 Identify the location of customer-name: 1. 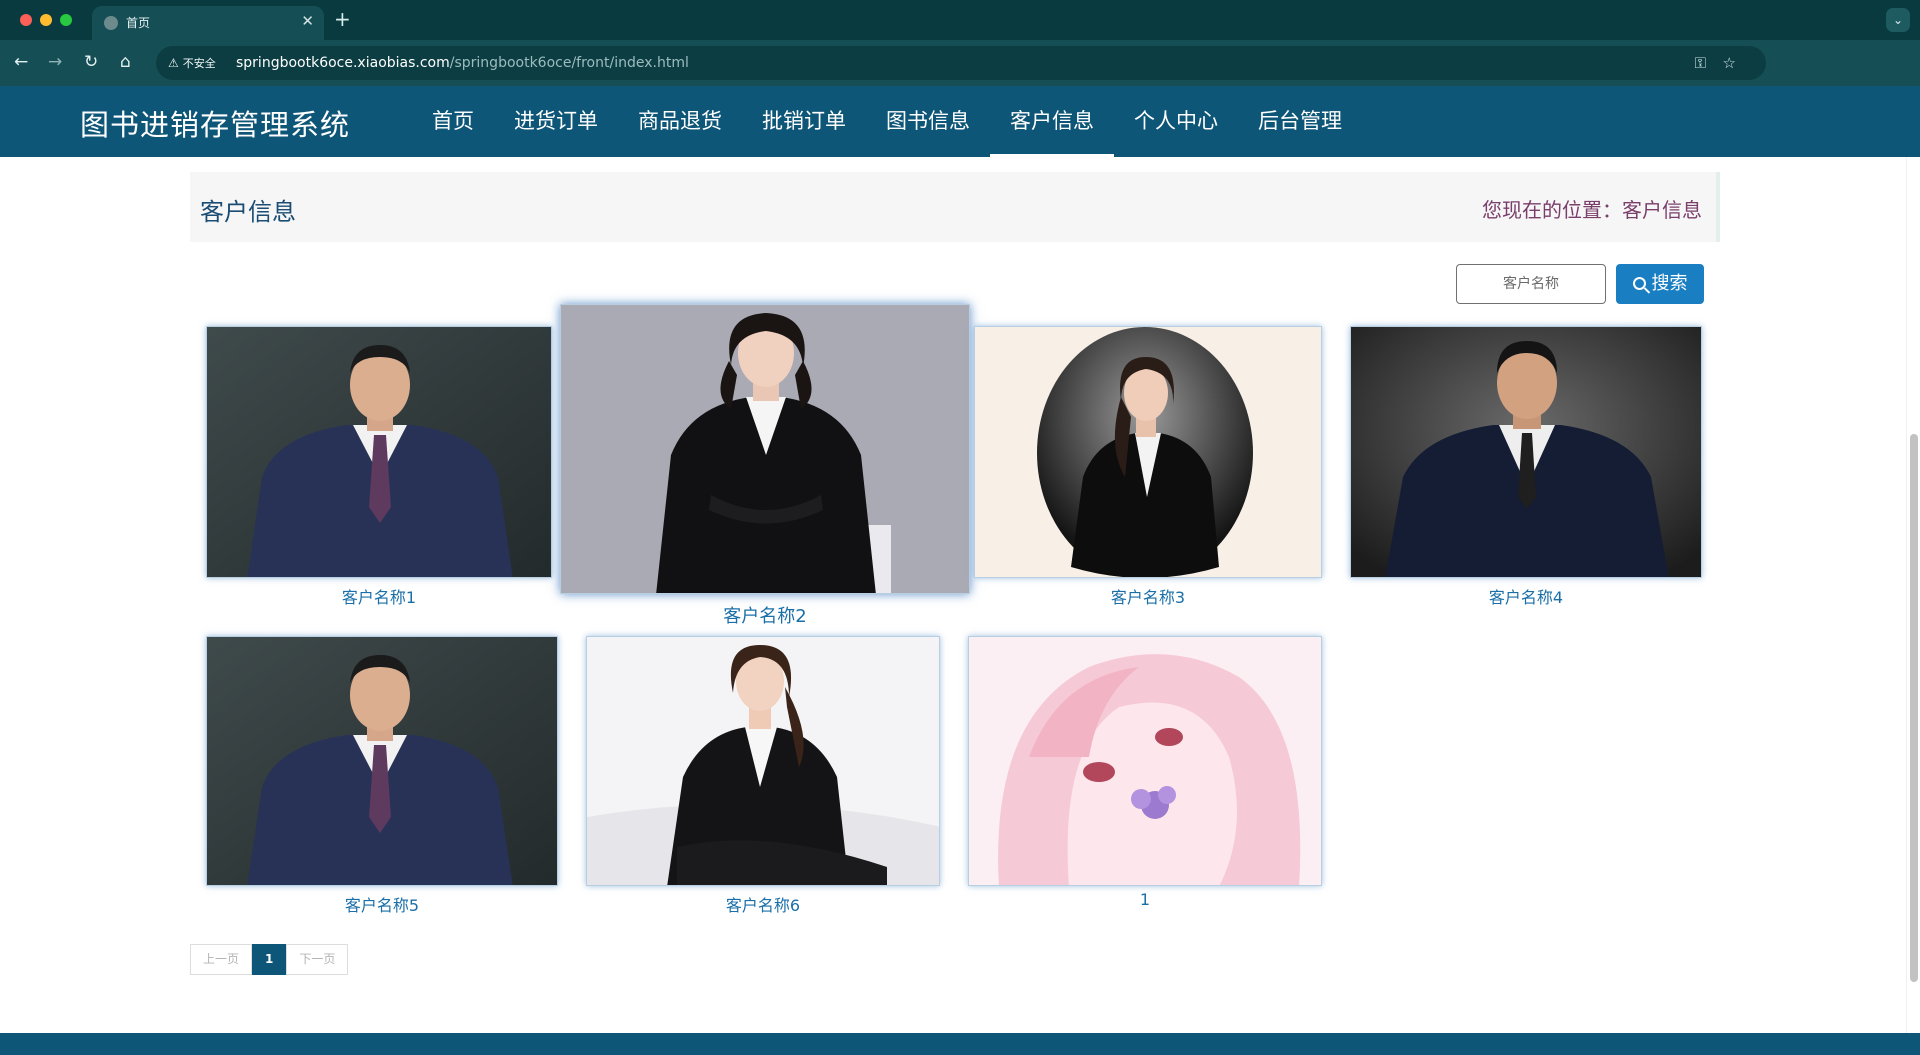
(1145, 899).